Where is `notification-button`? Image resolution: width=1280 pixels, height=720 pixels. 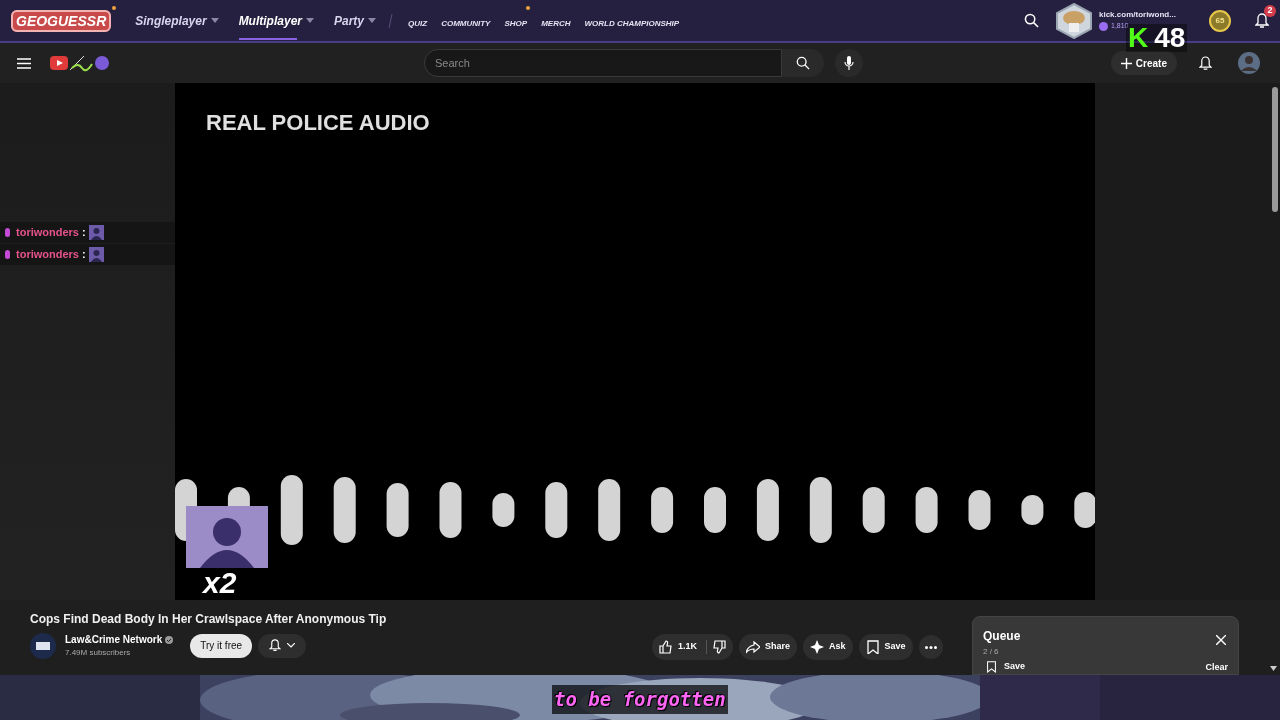 notification-button is located at coordinates (282, 645).